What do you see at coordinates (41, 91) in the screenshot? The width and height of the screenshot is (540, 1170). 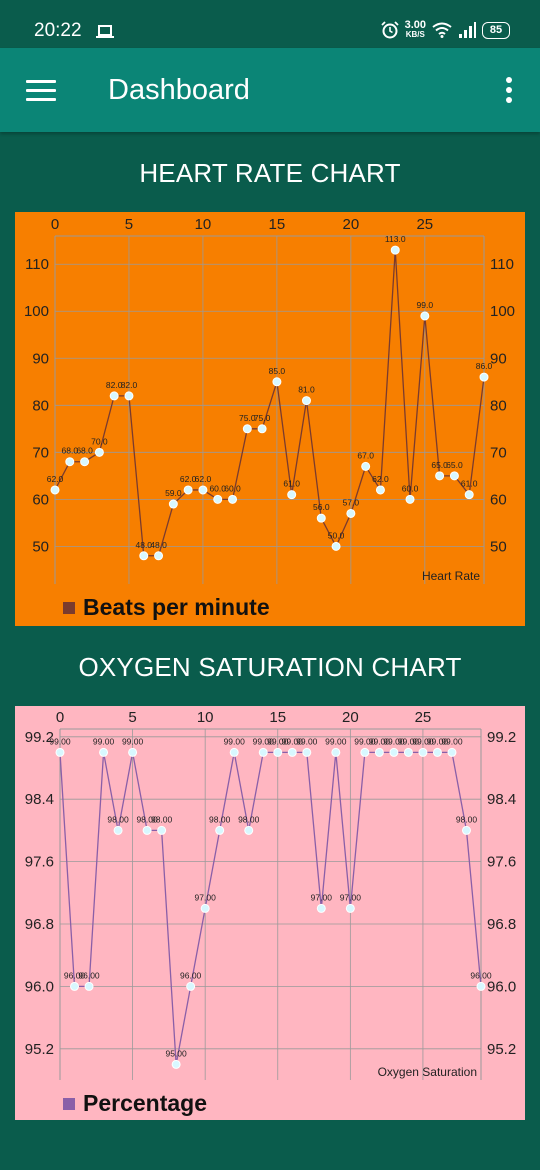 I see `menu-icon` at bounding box center [41, 91].